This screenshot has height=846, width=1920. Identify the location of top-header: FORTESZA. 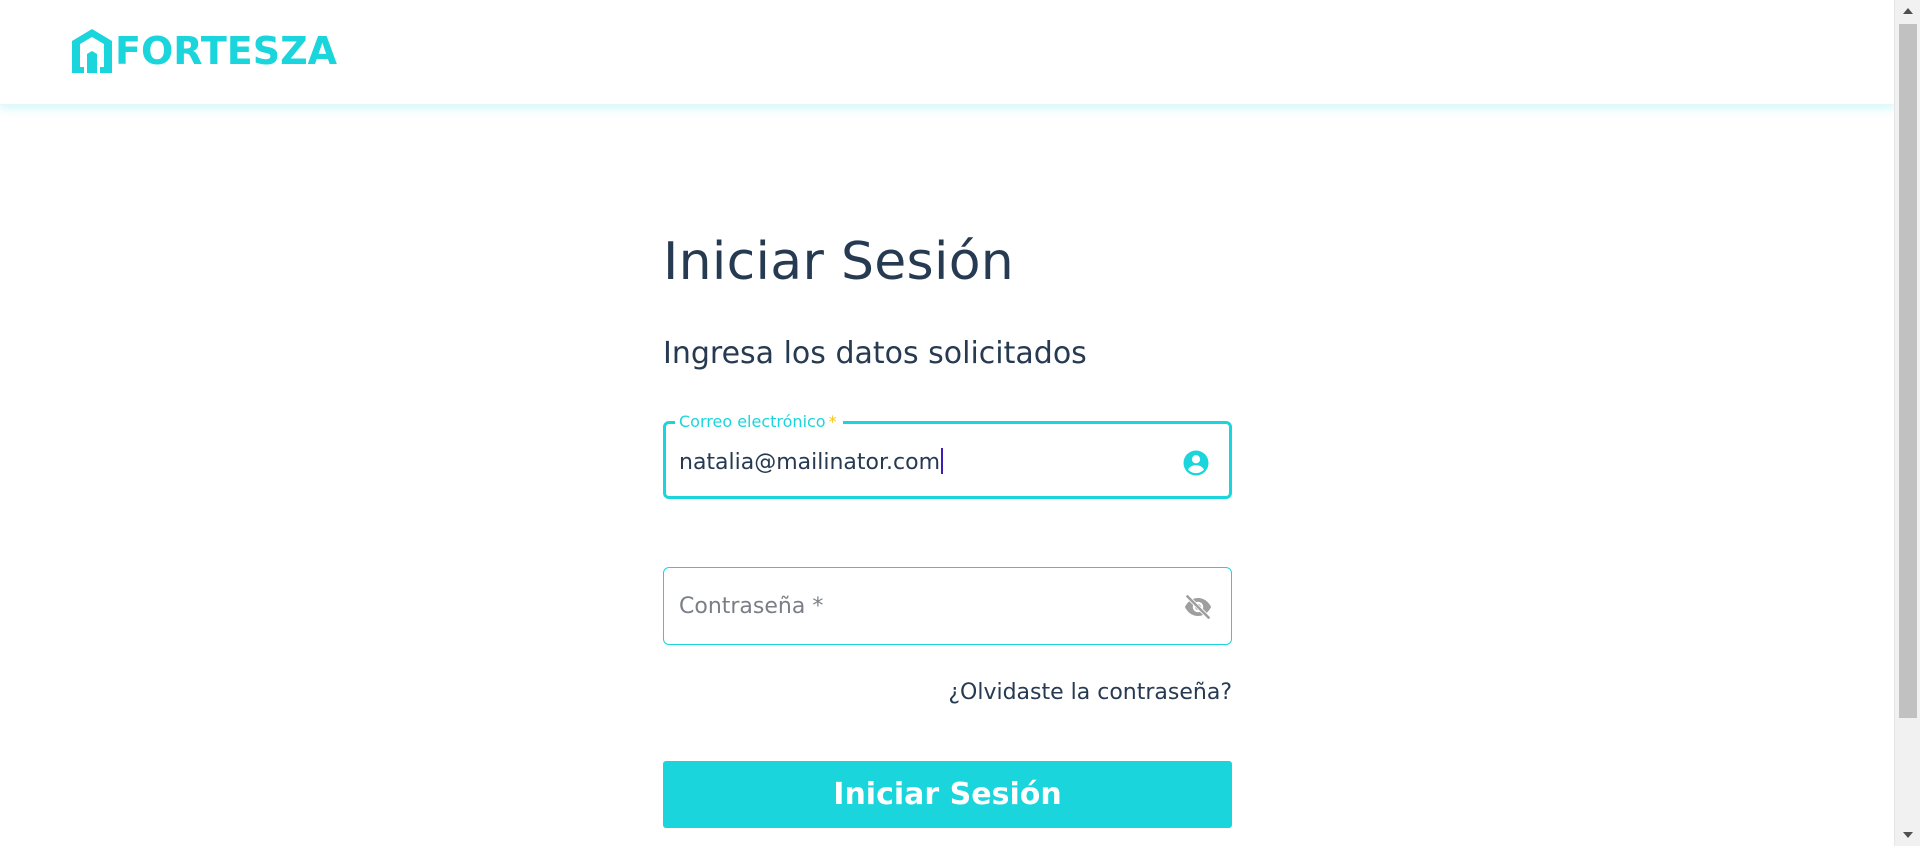
(947, 52).